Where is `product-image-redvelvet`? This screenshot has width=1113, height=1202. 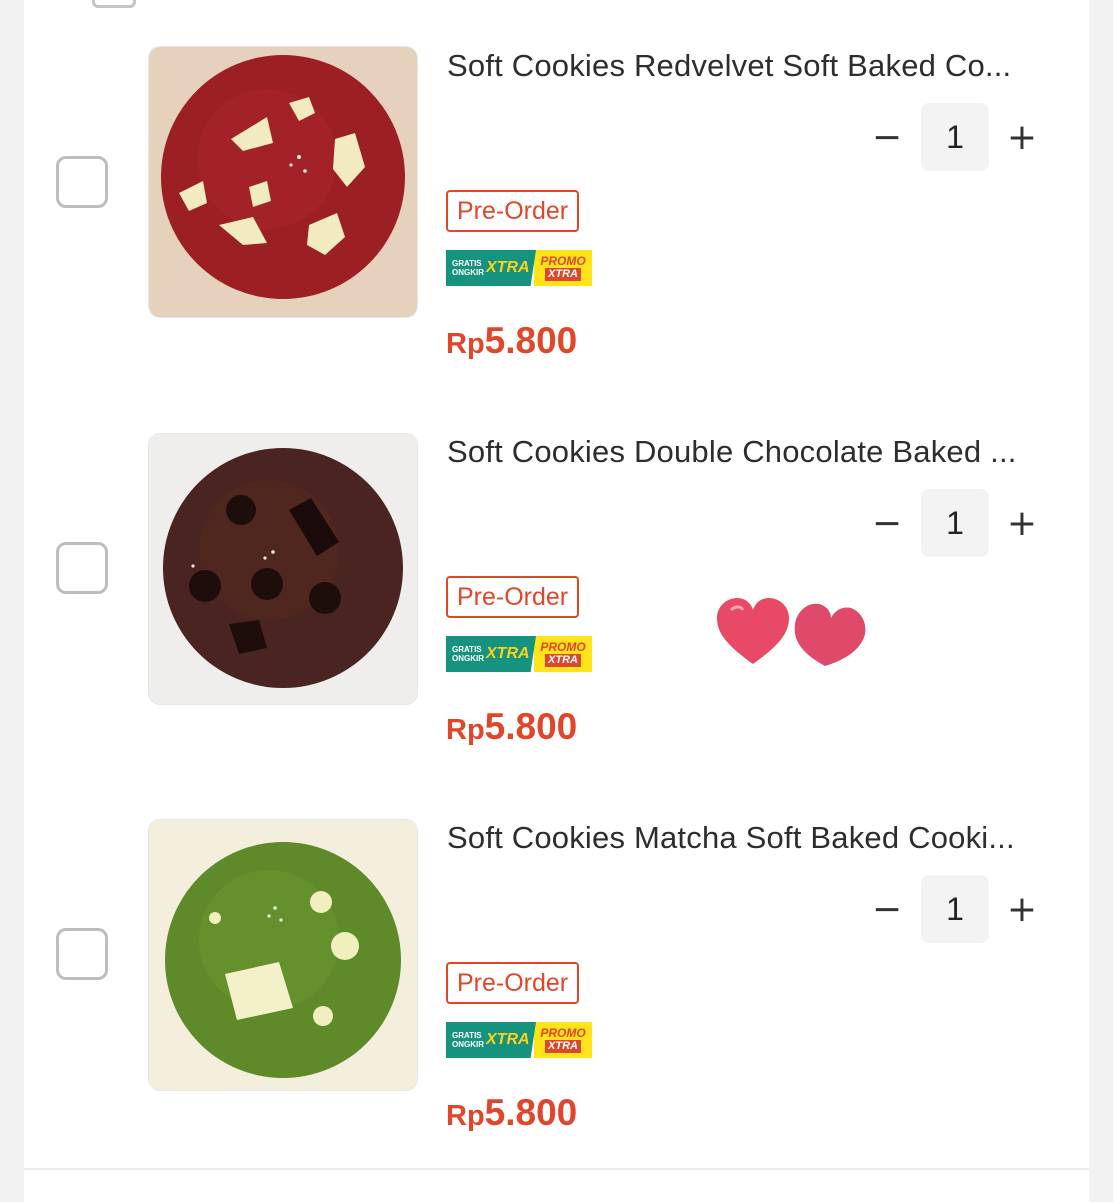
product-image-redvelvet is located at coordinates (283, 182).